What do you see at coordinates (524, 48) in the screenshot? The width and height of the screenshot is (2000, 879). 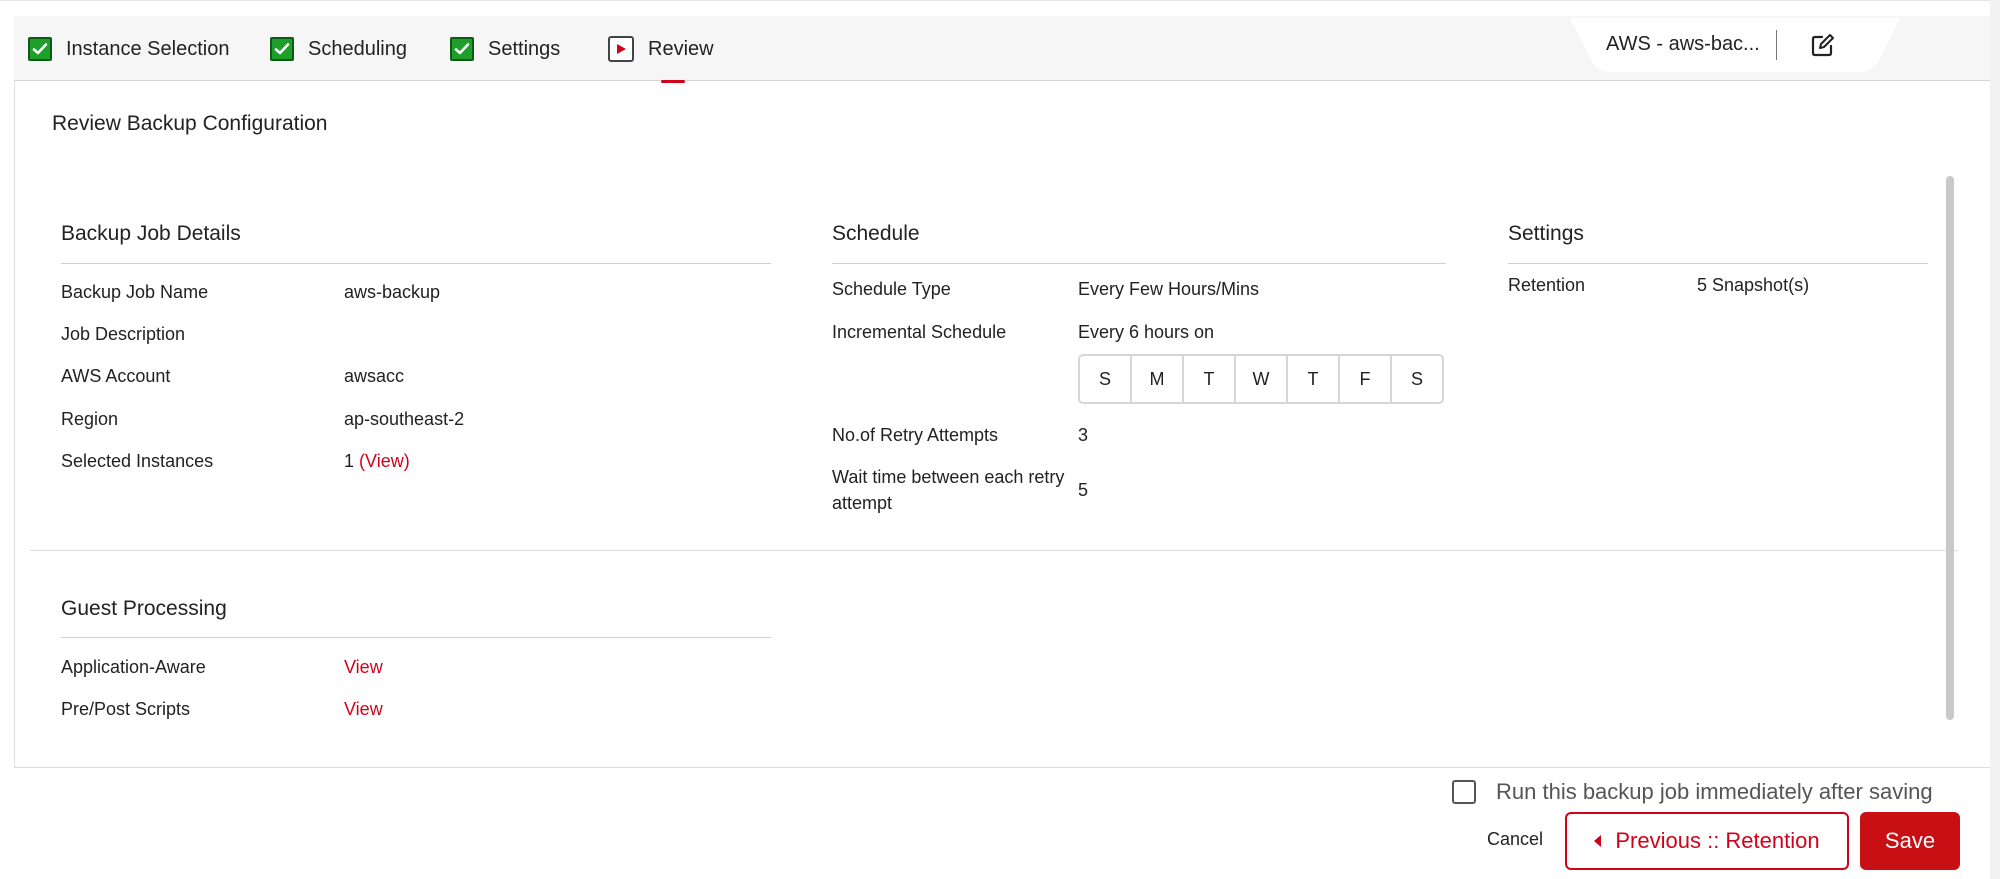 I see `step-label: Settings` at bounding box center [524, 48].